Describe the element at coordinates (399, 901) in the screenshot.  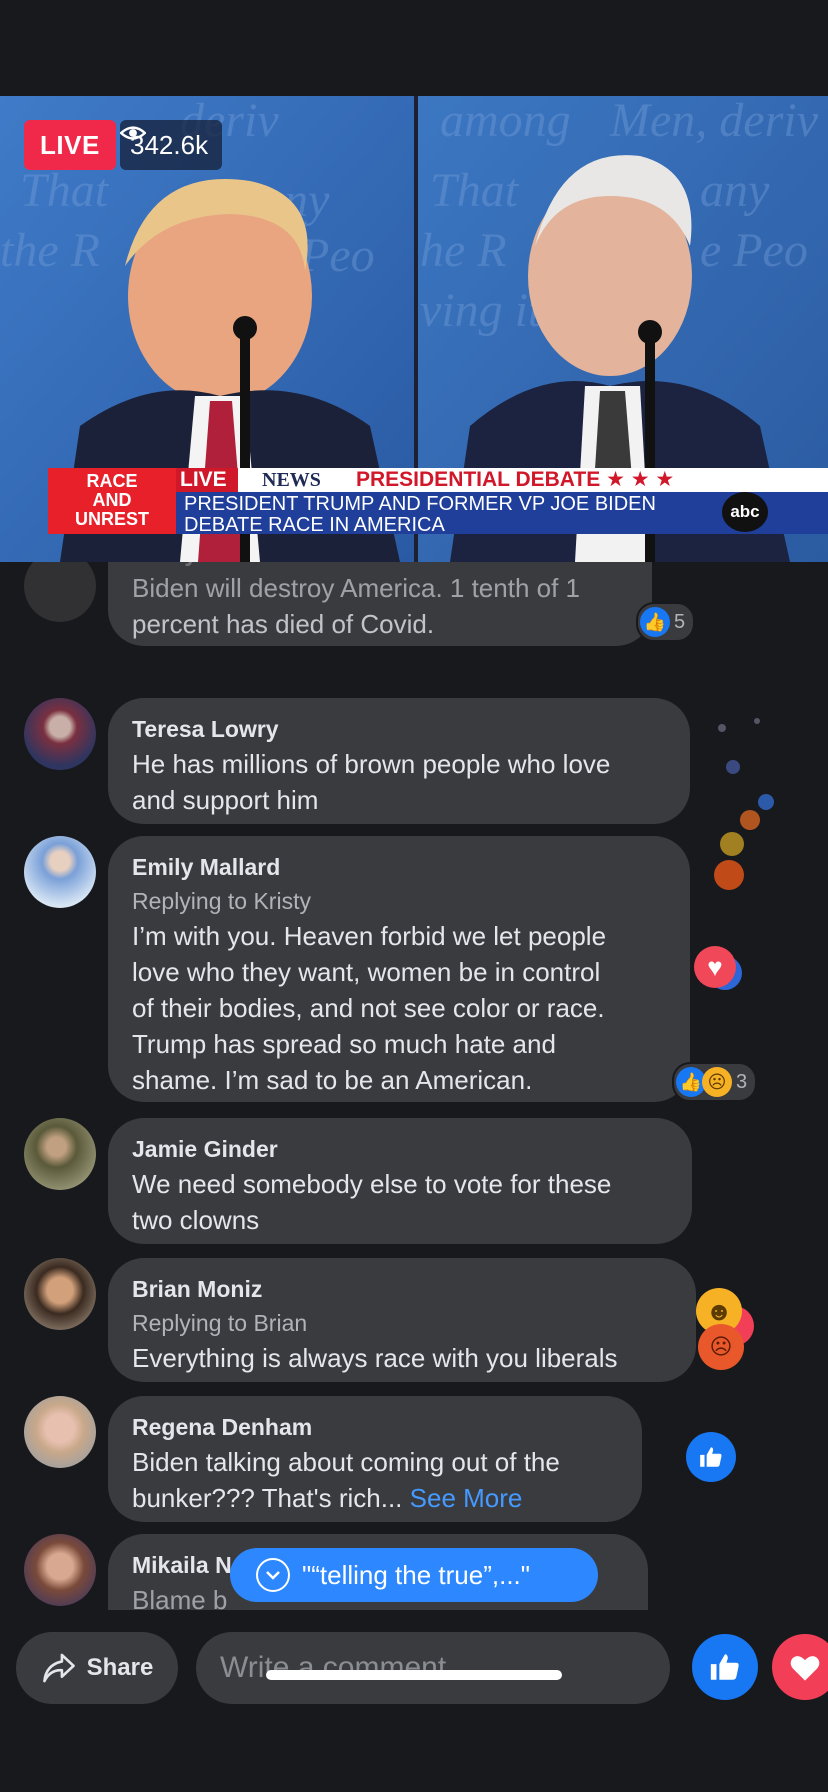
I see `reply-context: Replying to Kristy` at that location.